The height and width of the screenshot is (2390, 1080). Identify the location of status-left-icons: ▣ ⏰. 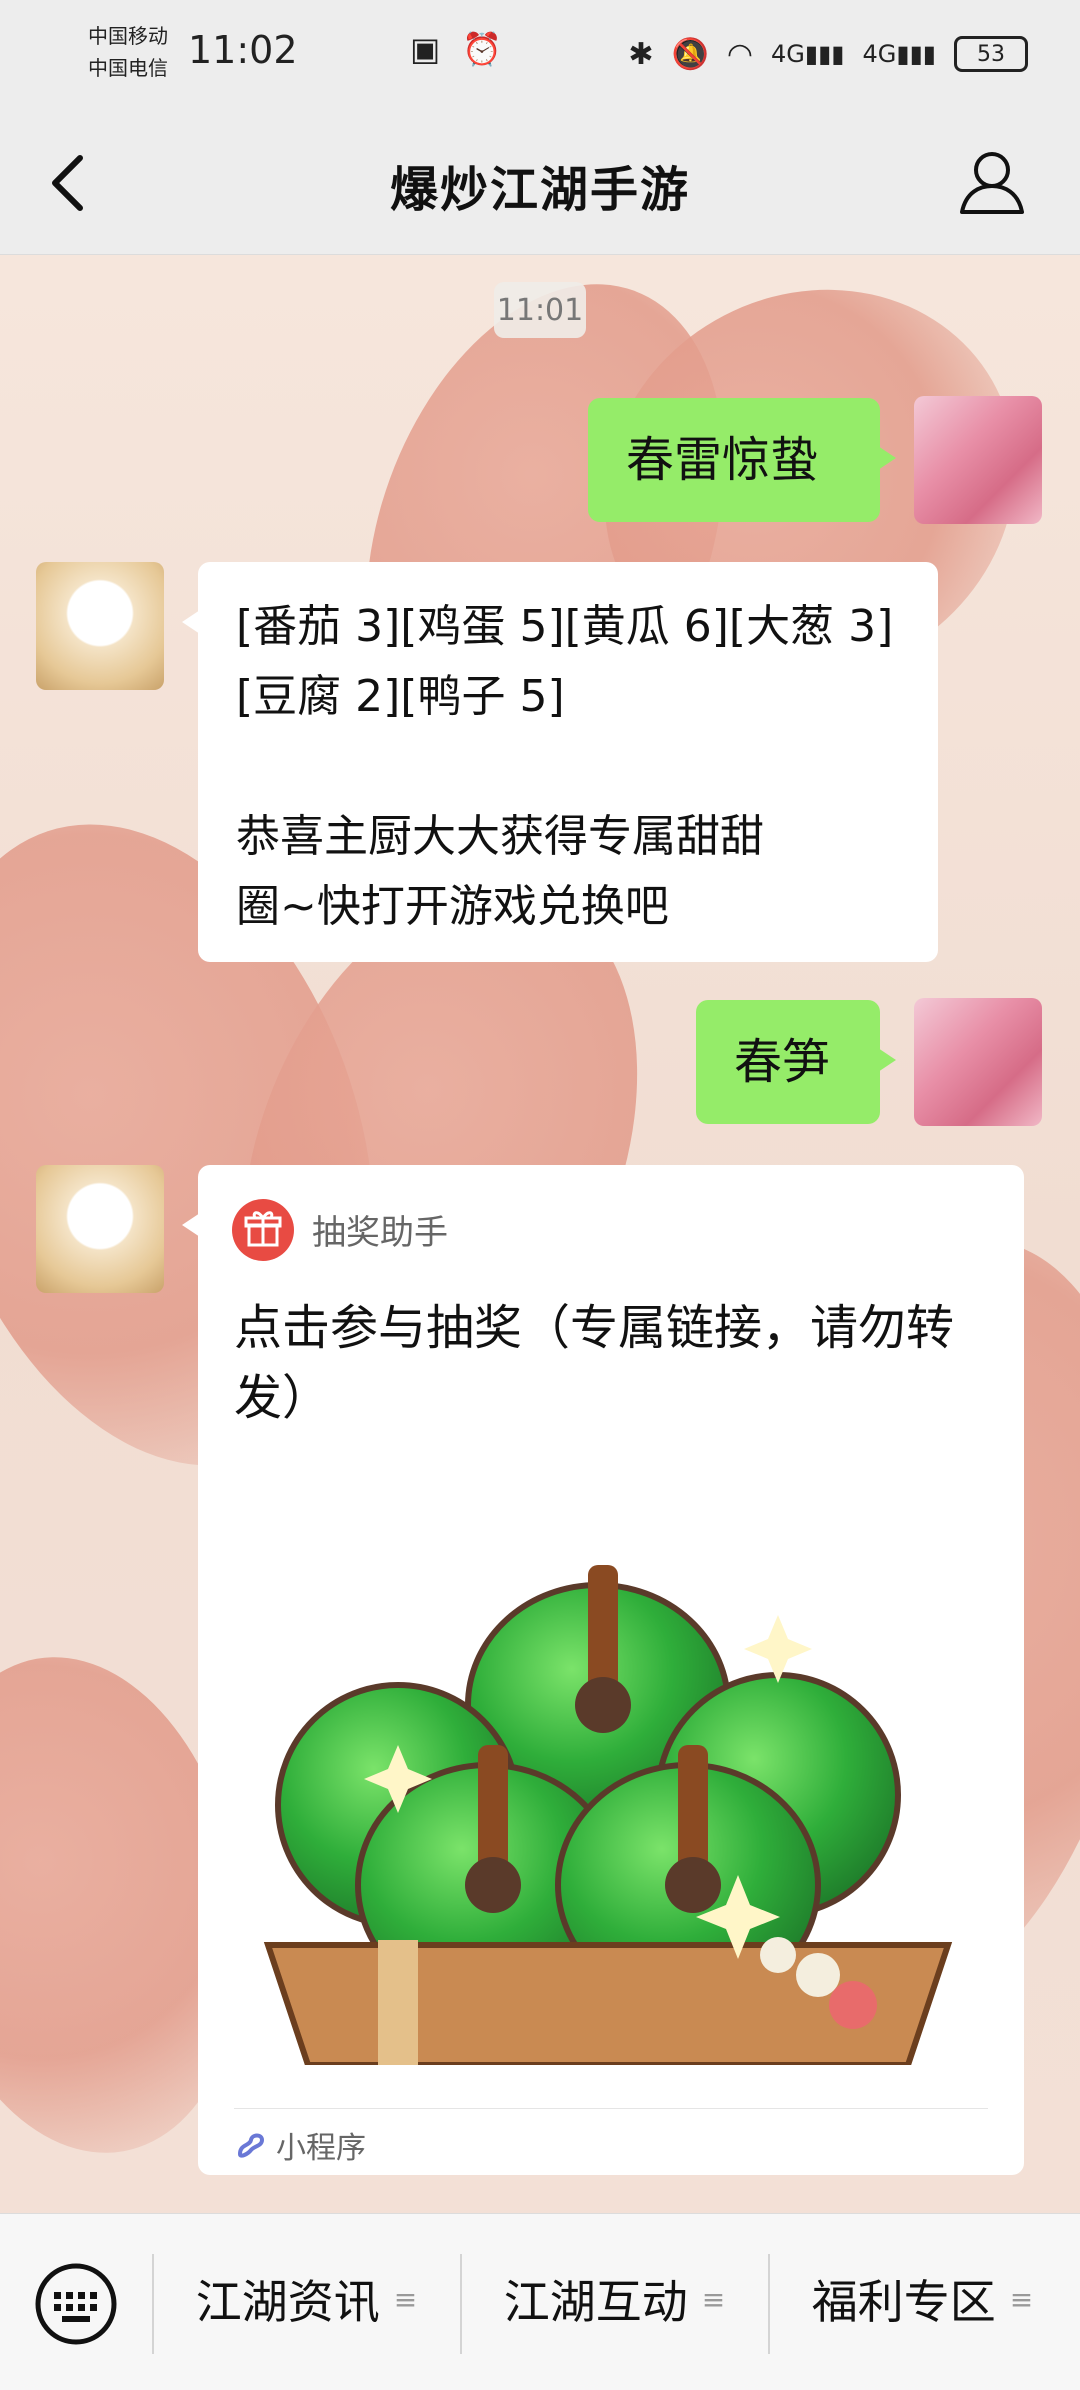
(456, 49).